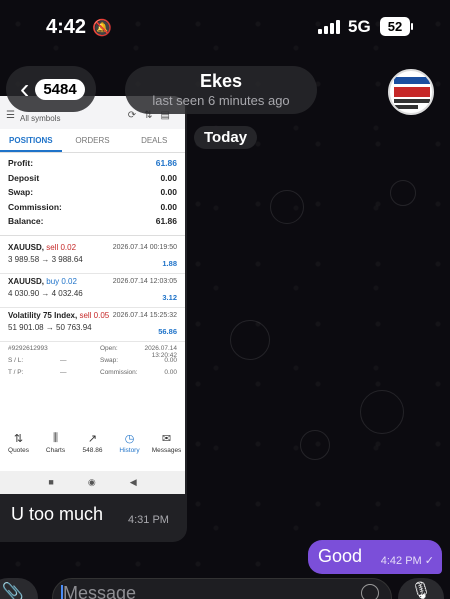 This screenshot has width=450, height=599. What do you see at coordinates (429, 561) in the screenshot?
I see `read-check-icon: ✓` at bounding box center [429, 561].